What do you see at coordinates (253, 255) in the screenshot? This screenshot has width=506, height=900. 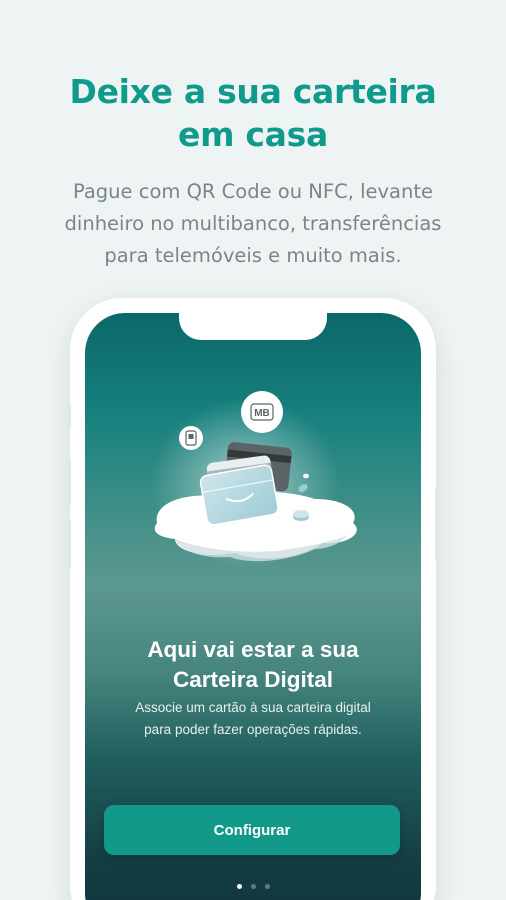 I see `subtext-line-3: para telemóveis e muito mais.` at bounding box center [253, 255].